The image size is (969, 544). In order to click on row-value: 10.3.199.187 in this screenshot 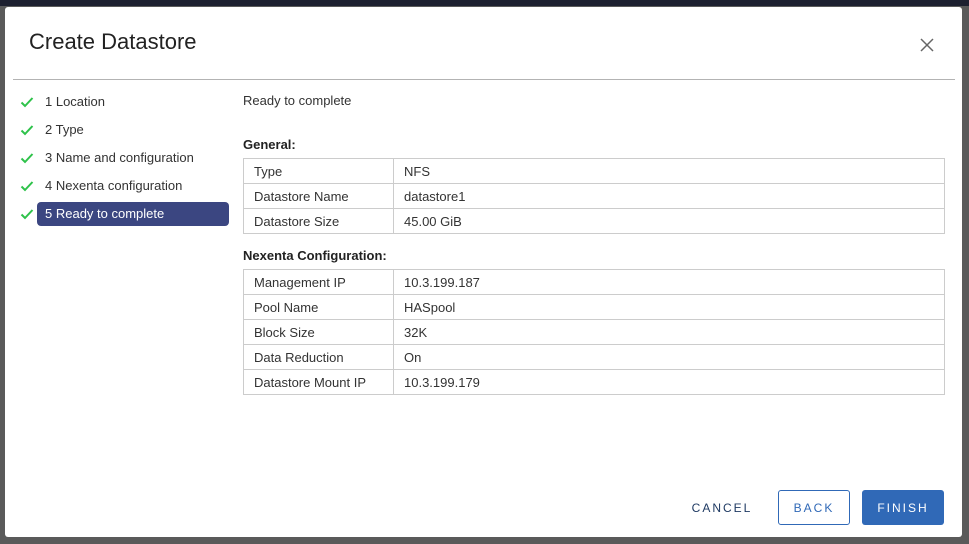, I will do `click(669, 282)`.